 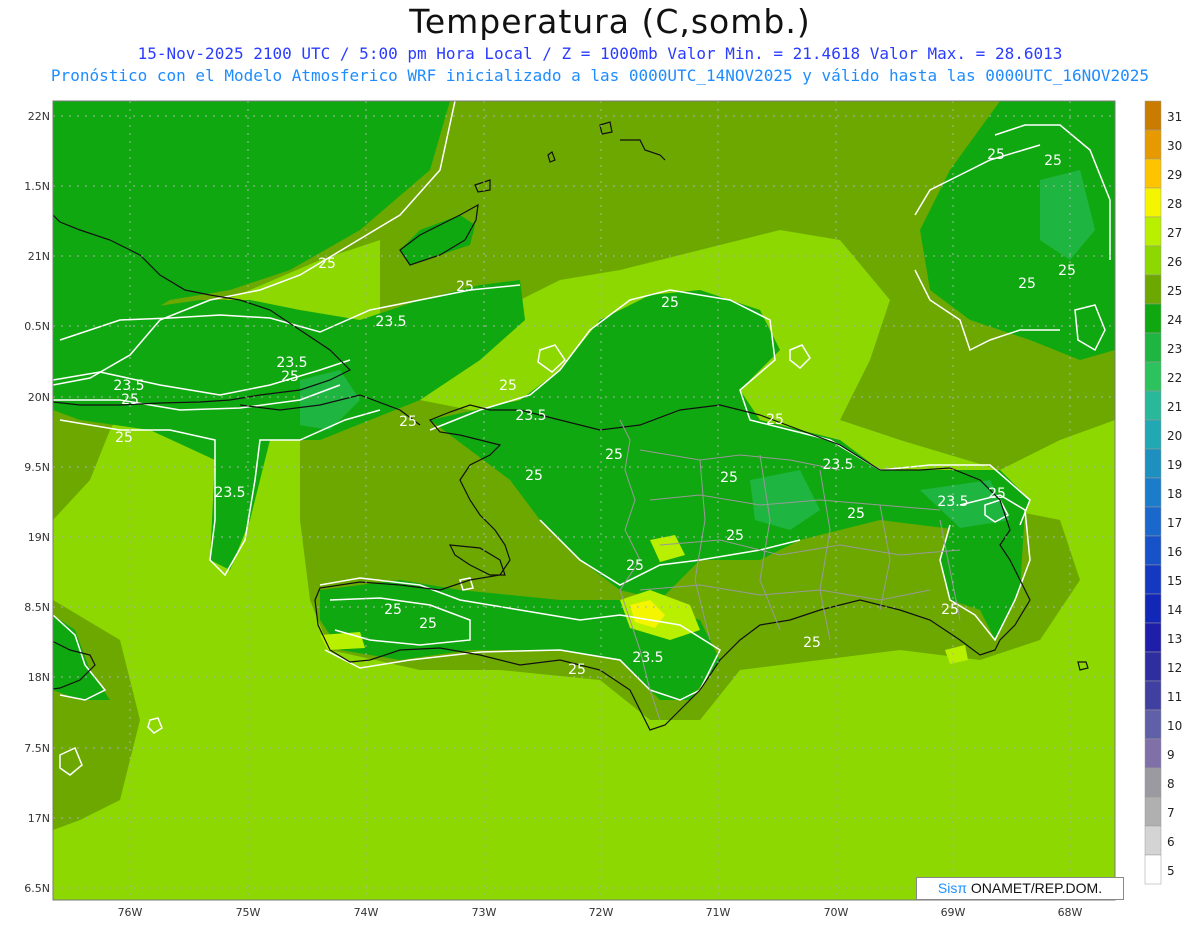 What do you see at coordinates (39, 116) in the screenshot?
I see `lat-tick-label: 22N` at bounding box center [39, 116].